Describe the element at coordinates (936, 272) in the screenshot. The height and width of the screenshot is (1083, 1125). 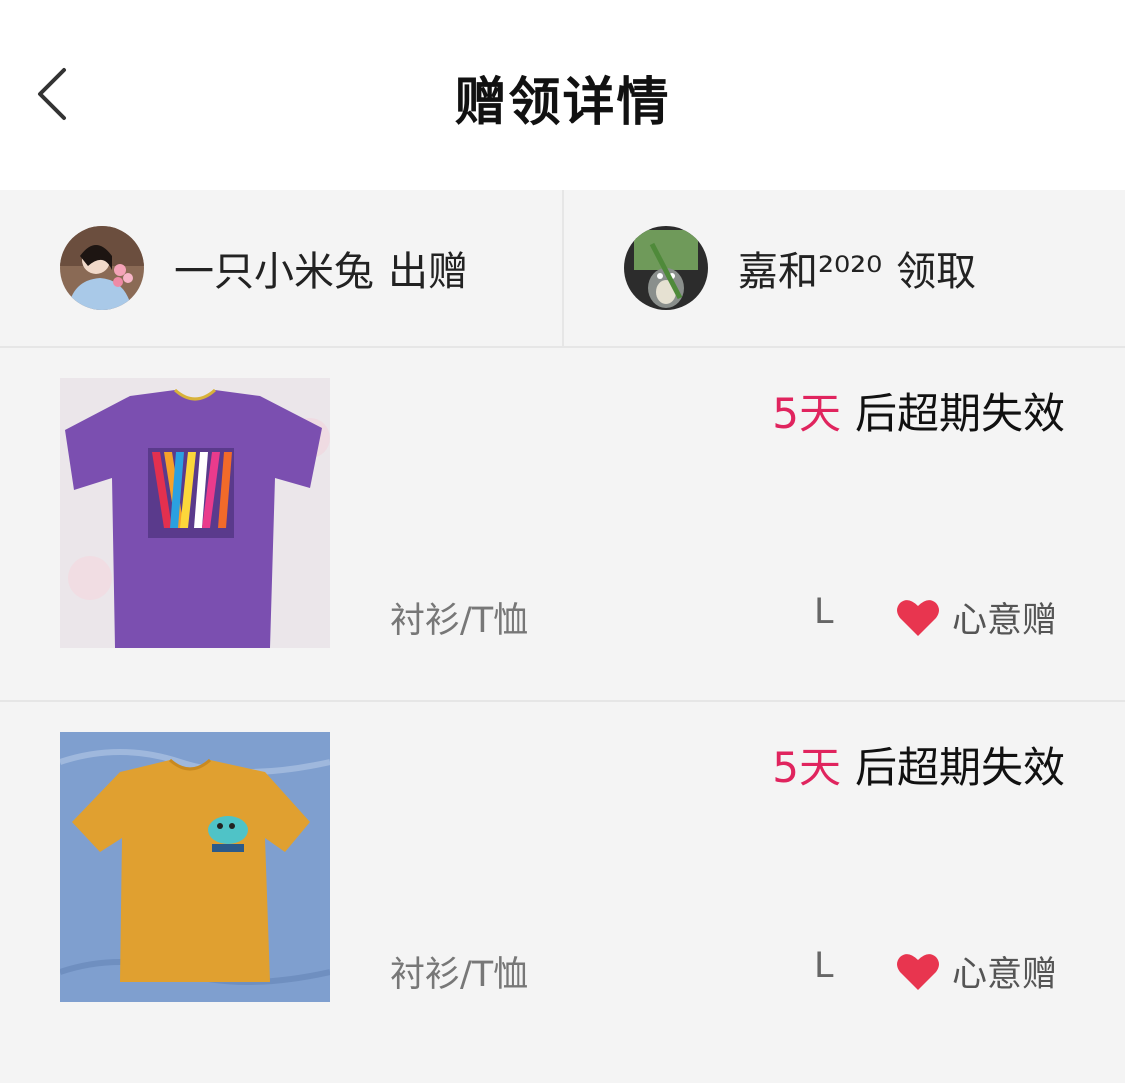
I see `receiver-action: 领取` at that location.